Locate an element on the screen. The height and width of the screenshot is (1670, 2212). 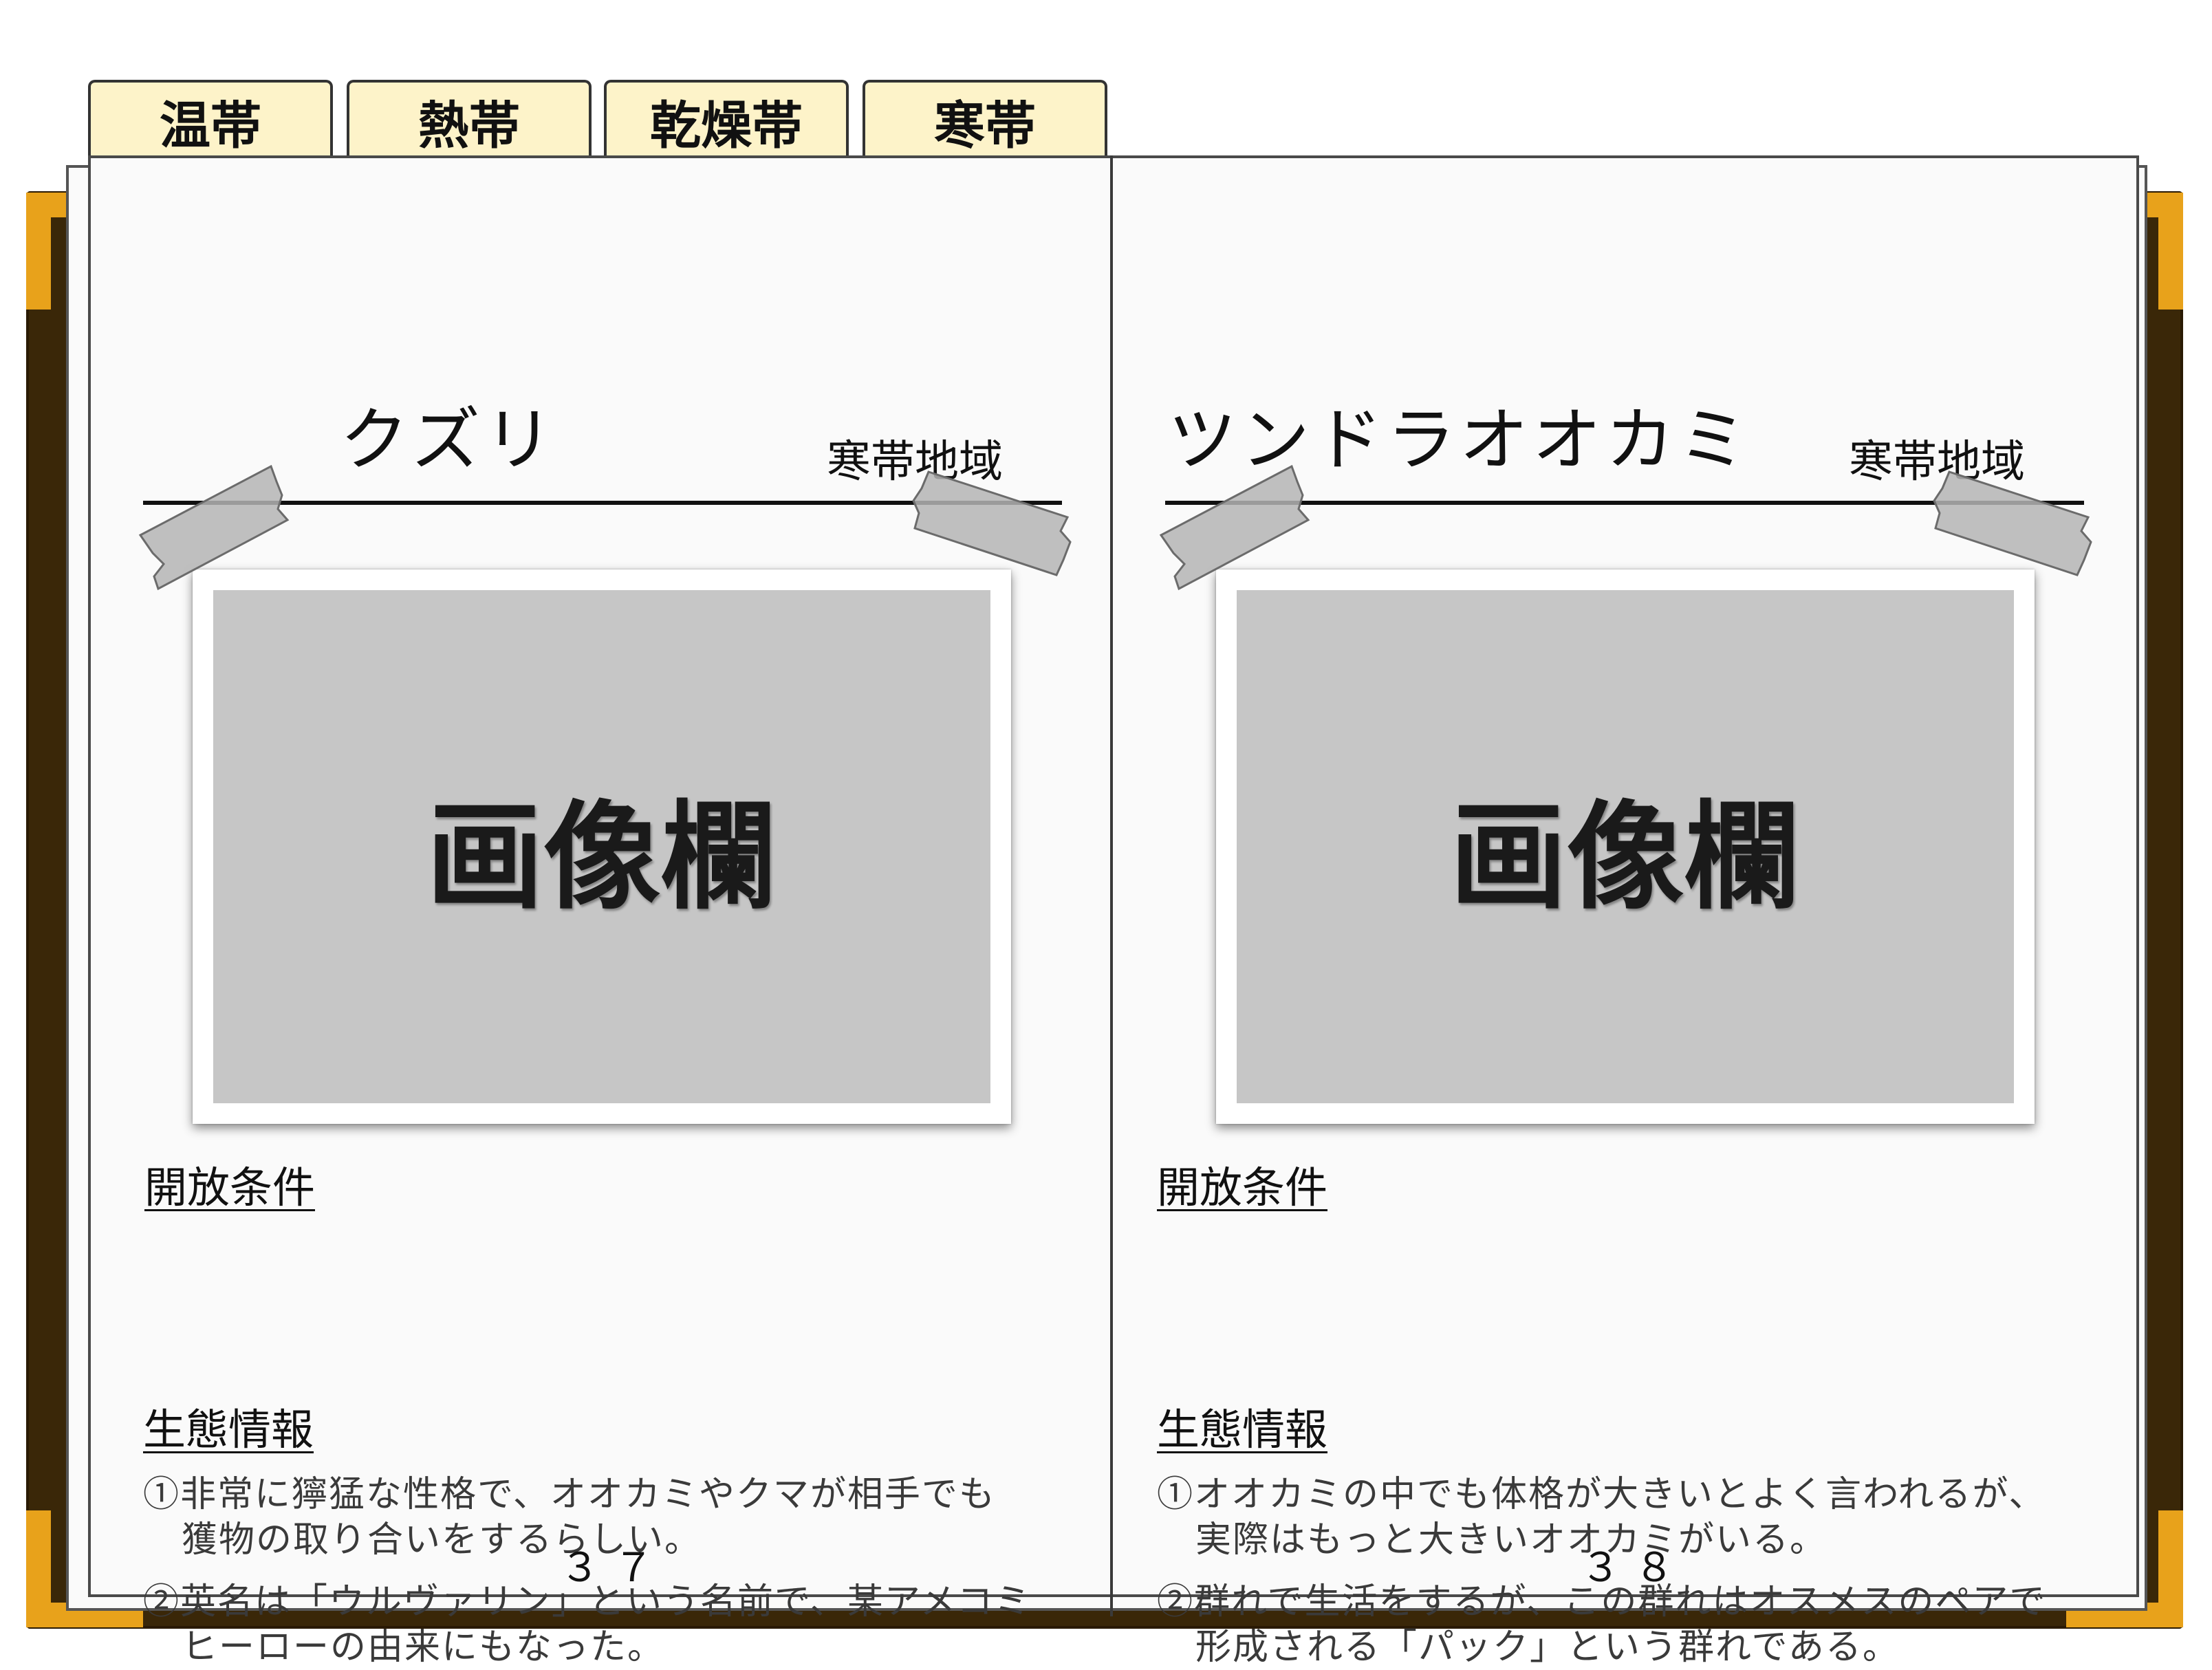
tab-polar: 寒帯 is located at coordinates (985, 117).